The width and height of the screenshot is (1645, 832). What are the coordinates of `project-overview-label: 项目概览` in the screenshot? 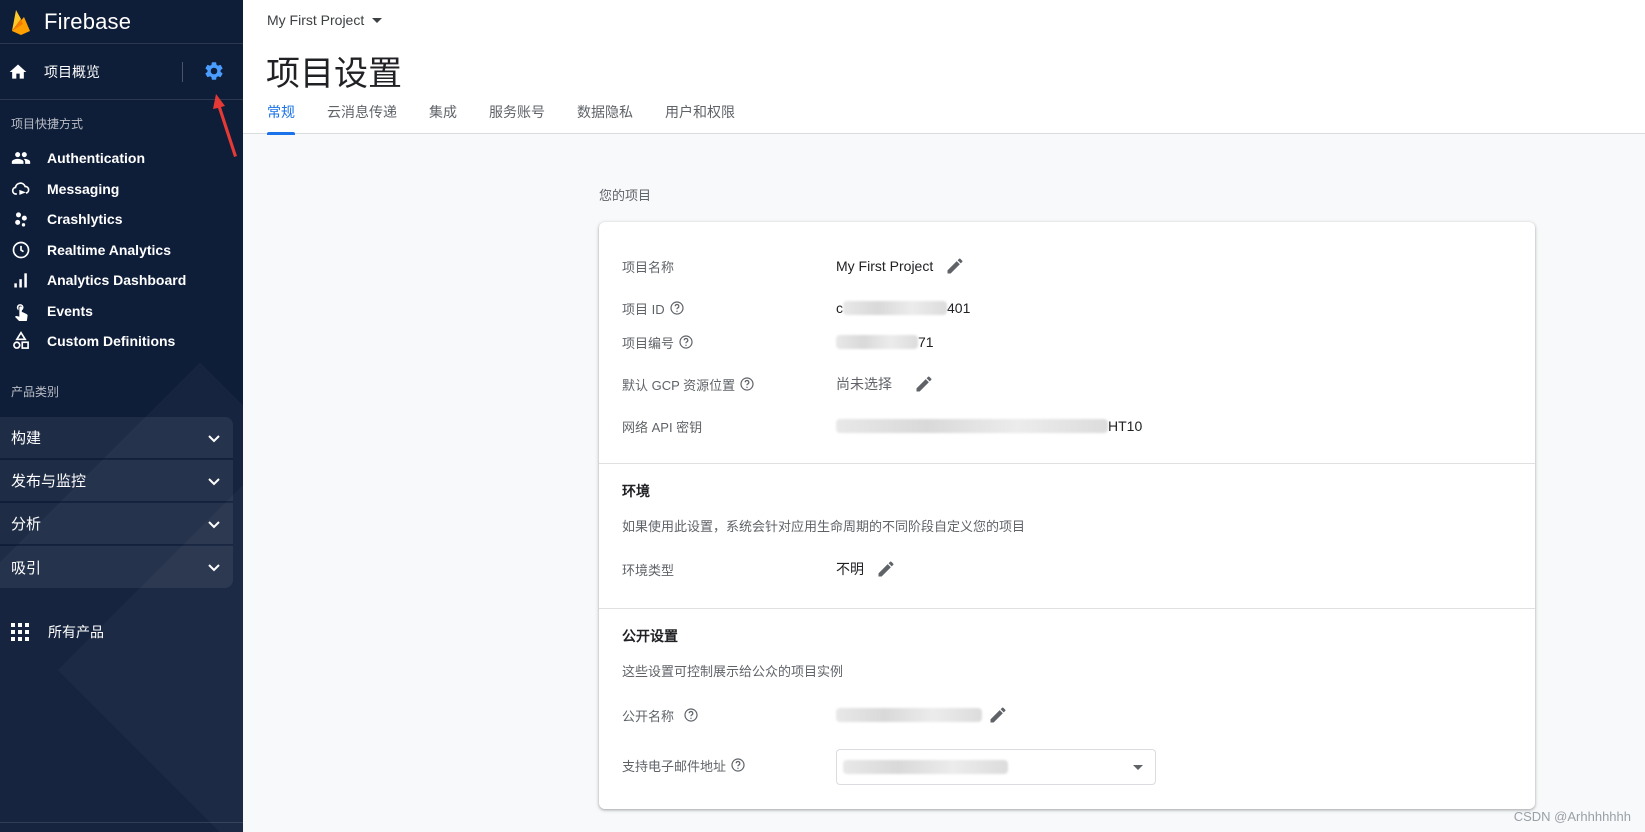 It's located at (72, 71).